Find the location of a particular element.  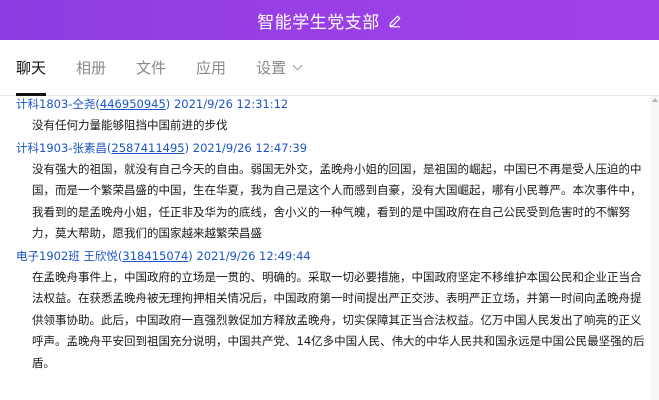

tab-apps: 应用 is located at coordinates (211, 68).